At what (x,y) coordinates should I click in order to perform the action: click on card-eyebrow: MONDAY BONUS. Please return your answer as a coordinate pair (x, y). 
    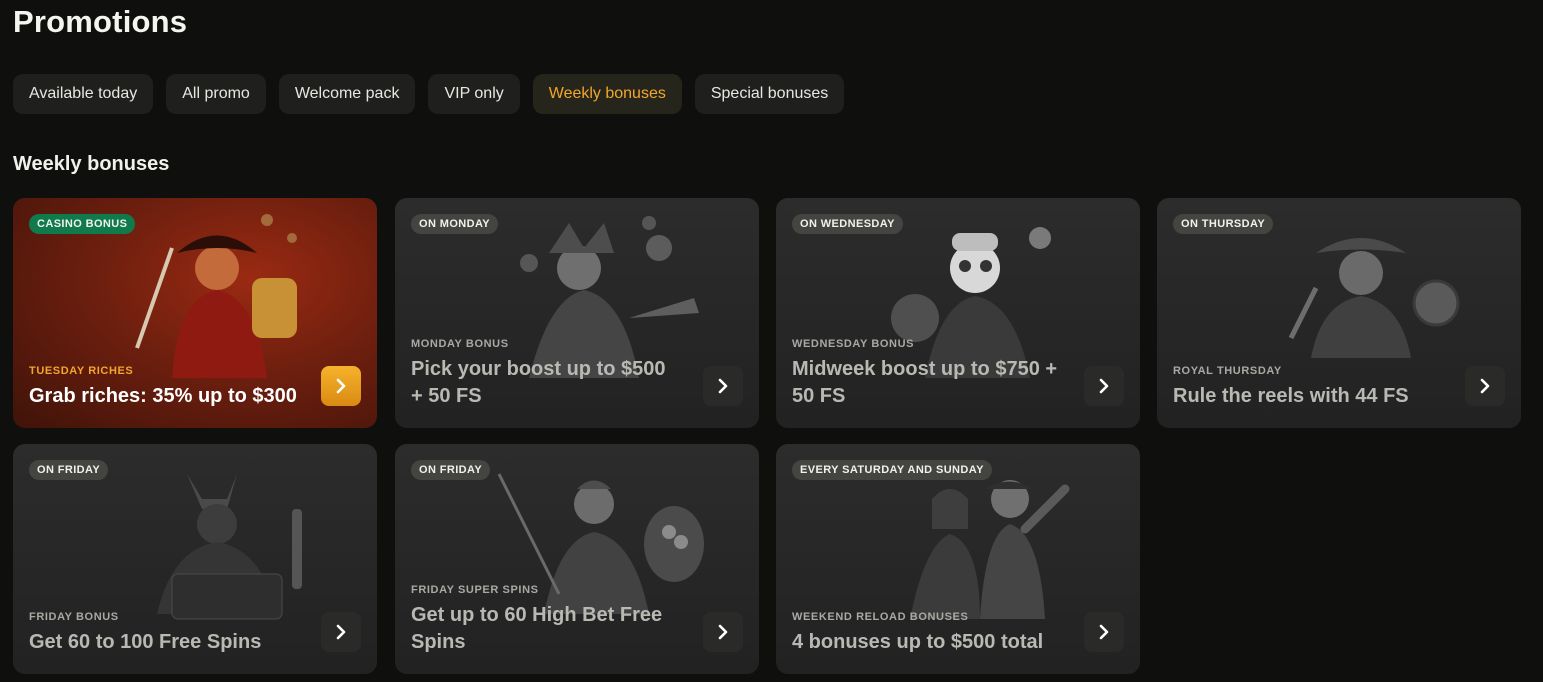
    Looking at the image, I should click on (460, 344).